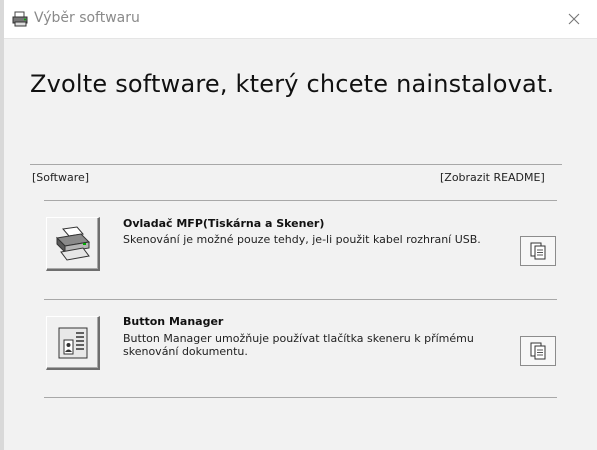  What do you see at coordinates (173, 321) in the screenshot?
I see `software-title: Button Manager` at bounding box center [173, 321].